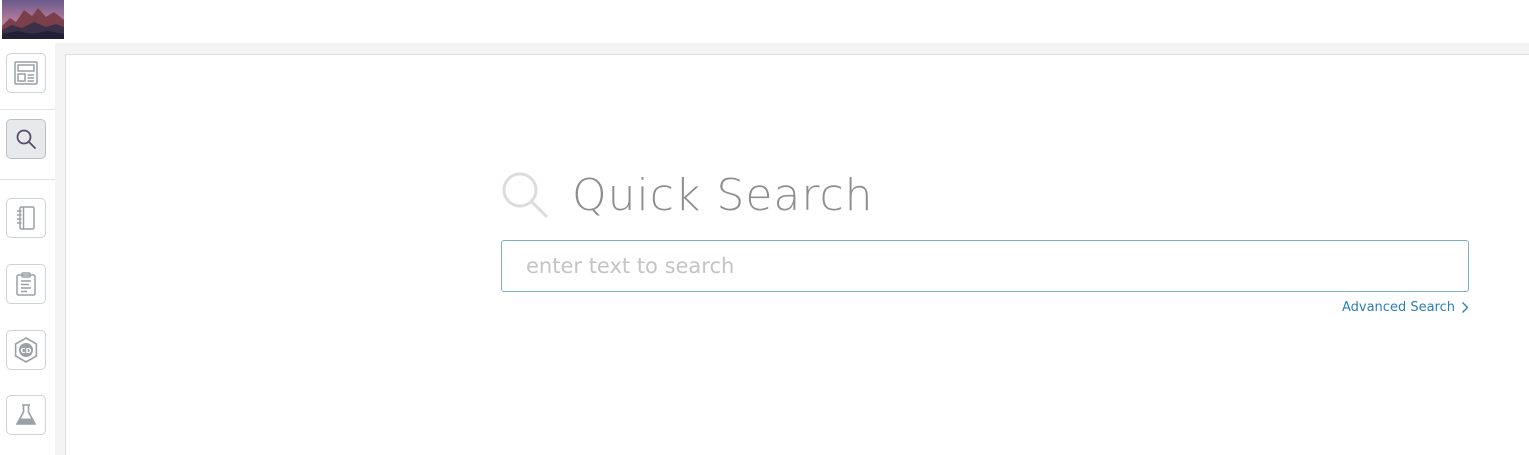  What do you see at coordinates (33, 19) in the screenshot?
I see `avatar` at bounding box center [33, 19].